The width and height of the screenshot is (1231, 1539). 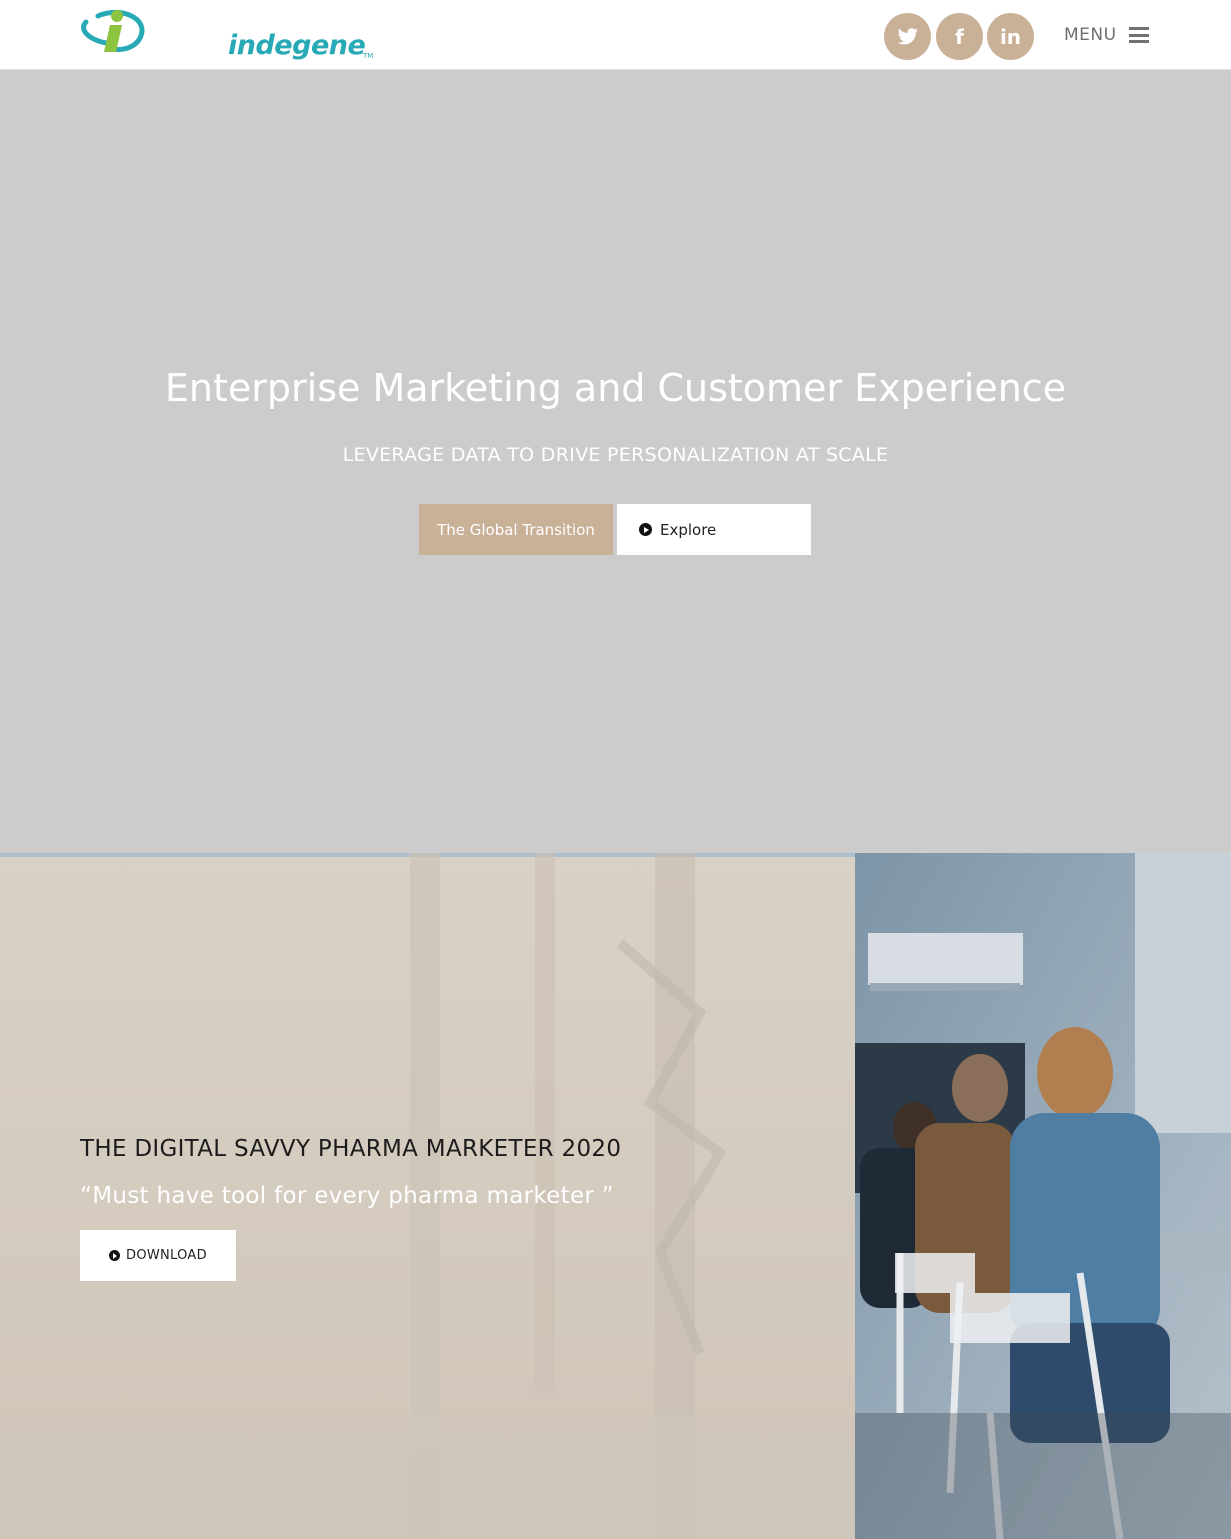 I want to click on menu-button: MENU, so click(x=1106, y=35).